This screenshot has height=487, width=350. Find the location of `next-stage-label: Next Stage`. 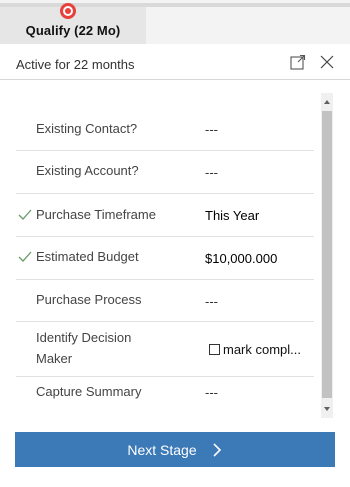

next-stage-label: Next Stage is located at coordinates (162, 449).